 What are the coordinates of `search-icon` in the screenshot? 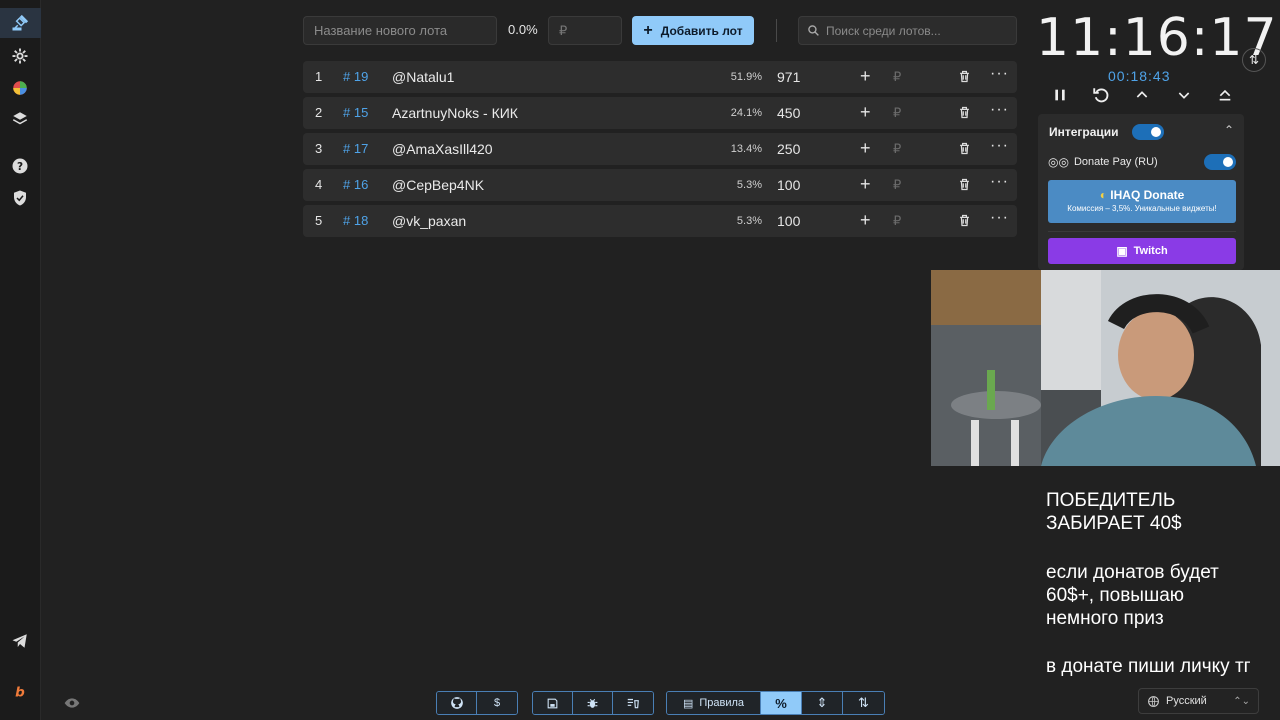 It's located at (813, 30).